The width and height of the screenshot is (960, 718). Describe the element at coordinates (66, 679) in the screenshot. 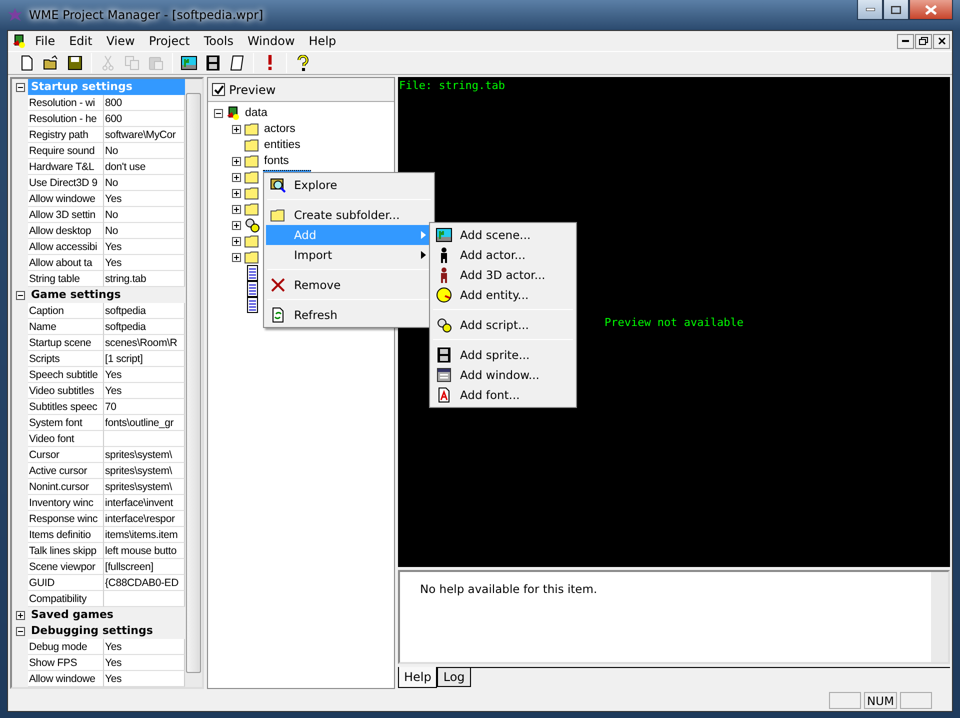

I see `property-name: Allow windowe` at that location.